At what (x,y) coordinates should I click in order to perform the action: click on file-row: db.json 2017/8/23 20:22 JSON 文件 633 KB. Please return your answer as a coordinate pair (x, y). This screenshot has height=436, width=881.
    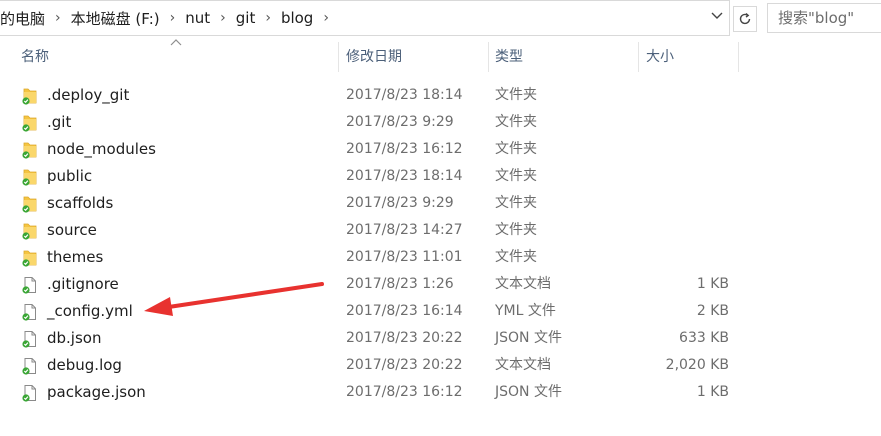
    Looking at the image, I should click on (380, 338).